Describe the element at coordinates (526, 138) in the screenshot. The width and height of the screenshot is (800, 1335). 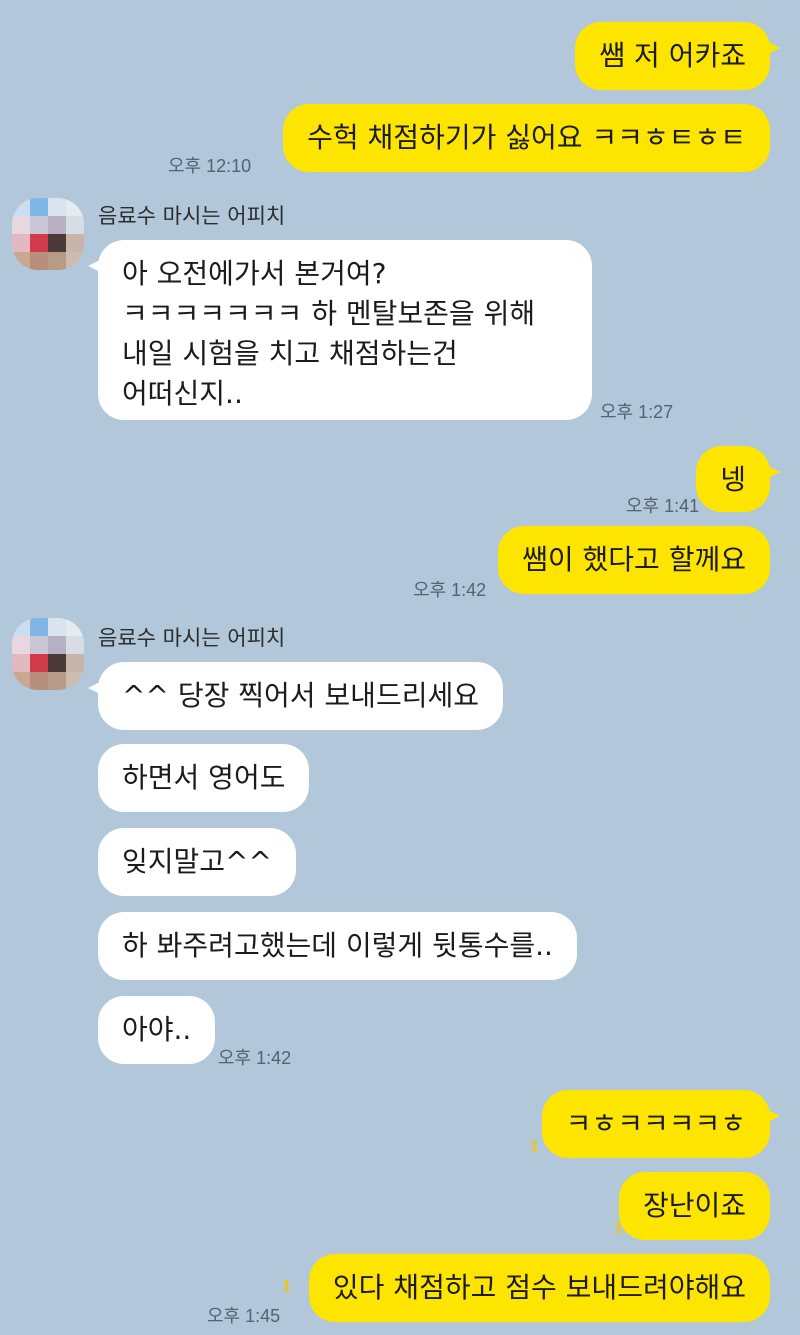
I see `my-message-bubble: 수헉 채점하기가 싫어요 ㅋㅋㅎㅌㅎㅌ` at that location.